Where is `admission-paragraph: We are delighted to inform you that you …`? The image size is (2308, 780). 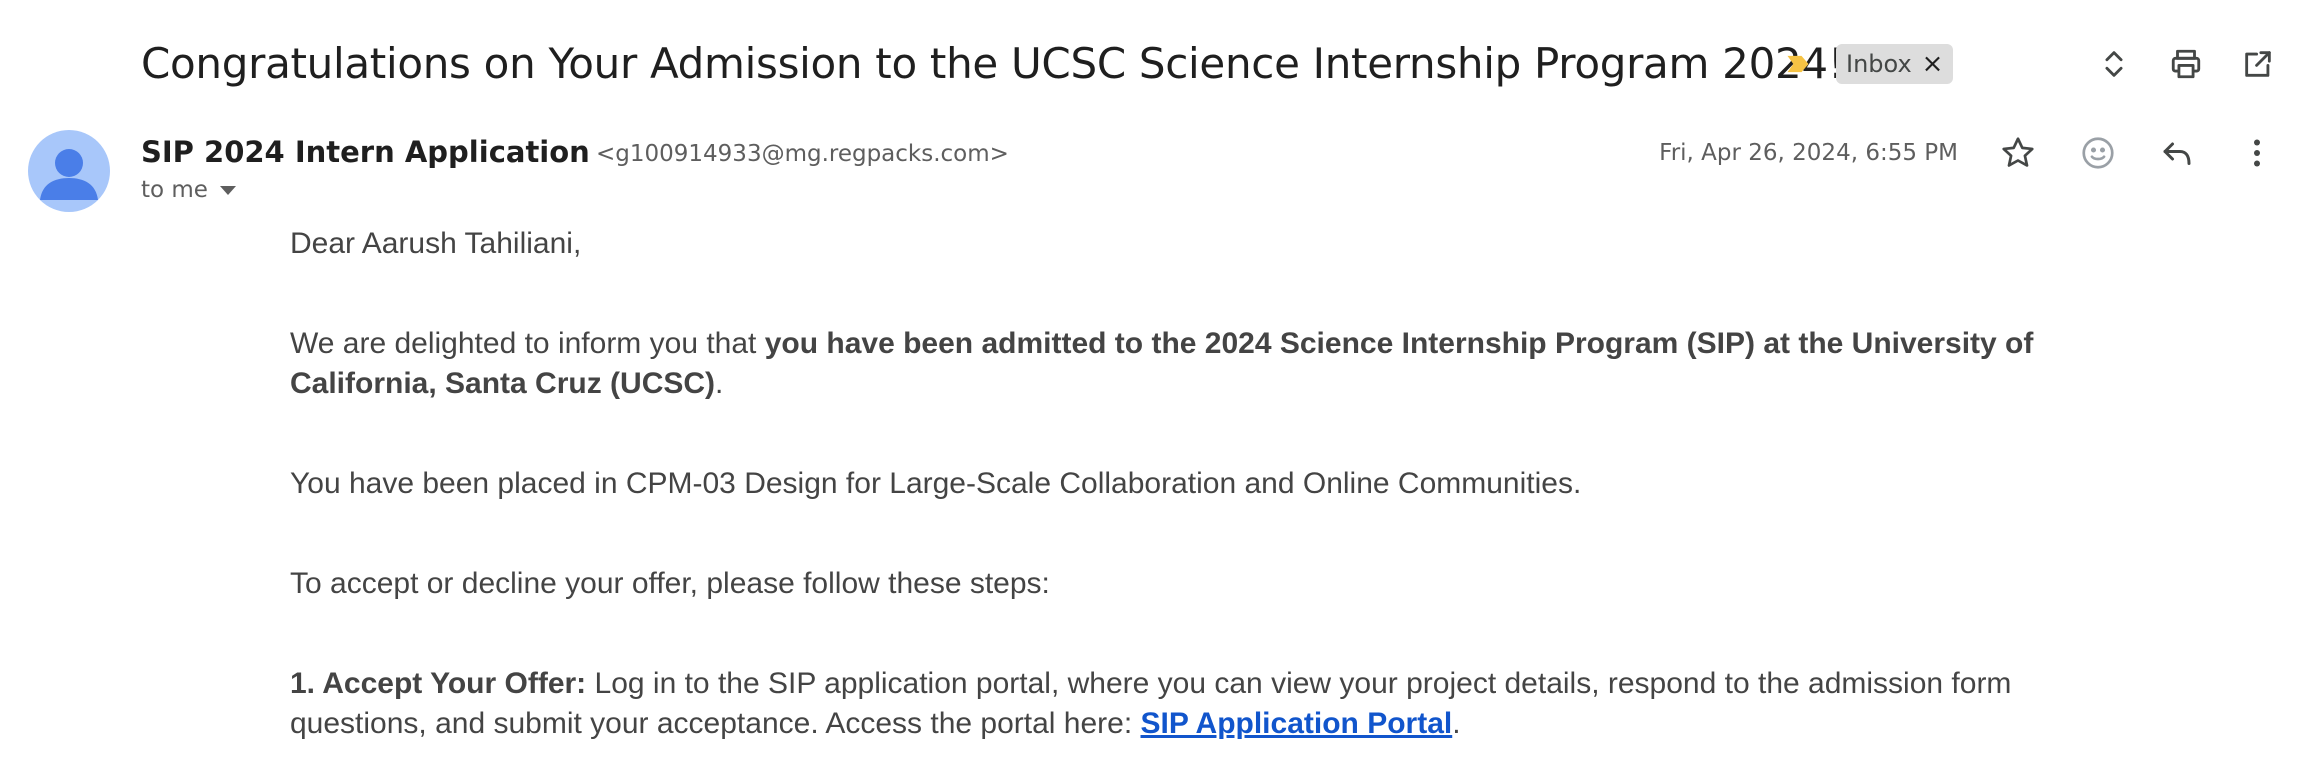
admission-paragraph: We are delighted to inform you that you … is located at coordinates (1162, 363).